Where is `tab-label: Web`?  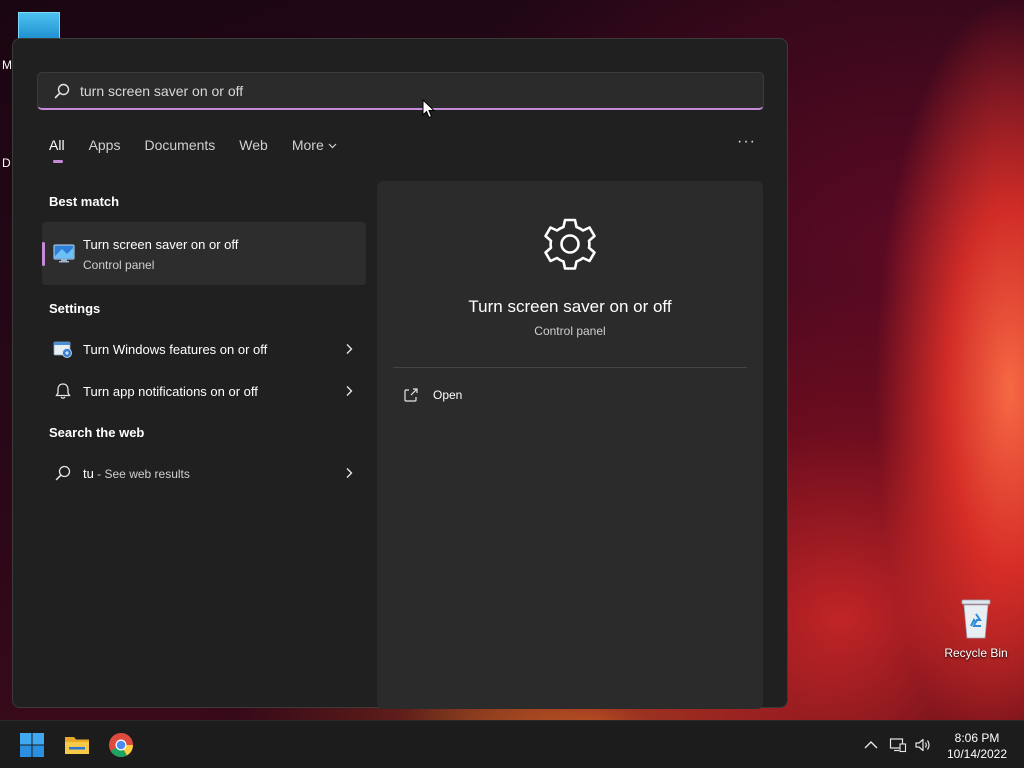 tab-label: Web is located at coordinates (253, 145).